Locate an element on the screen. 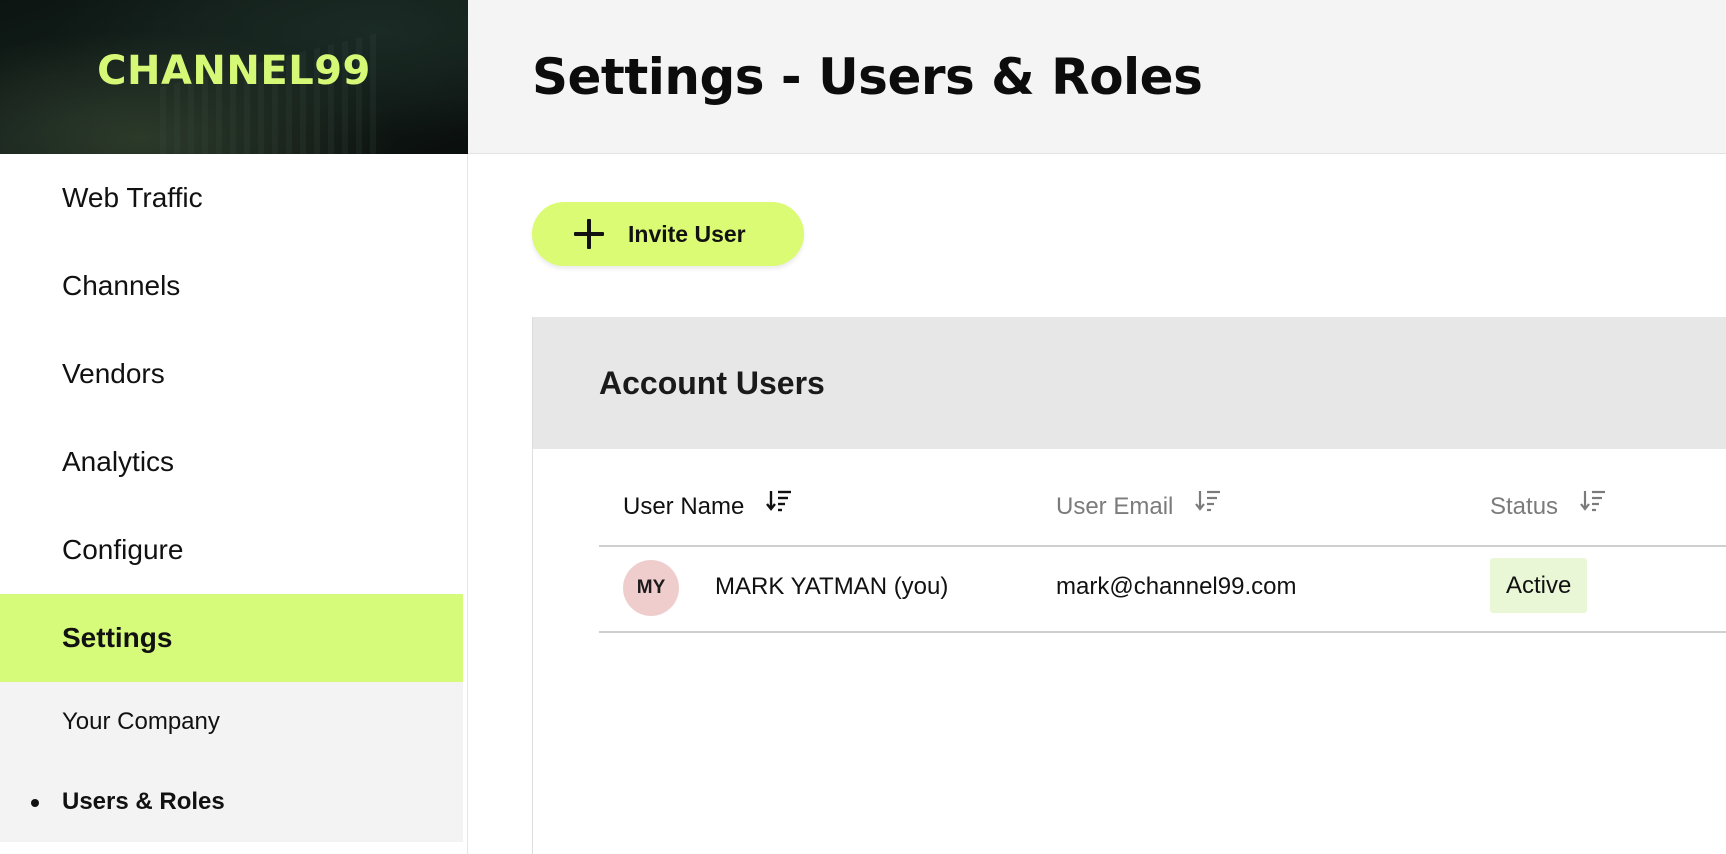 The image size is (1726, 854). channel99-logo: CHANNEL99 is located at coordinates (234, 71).